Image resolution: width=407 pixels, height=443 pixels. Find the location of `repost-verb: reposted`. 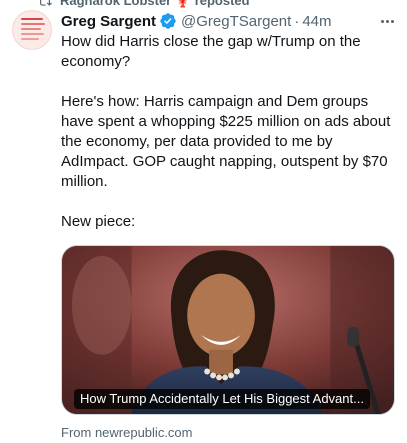

repost-verb: reposted is located at coordinates (222, 4).